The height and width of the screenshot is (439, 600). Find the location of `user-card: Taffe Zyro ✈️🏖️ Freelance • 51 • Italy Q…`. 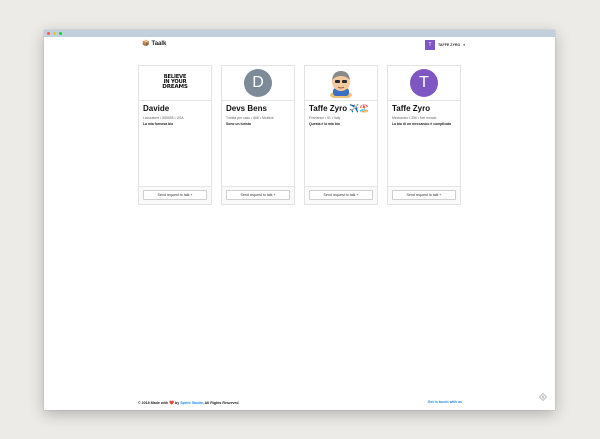

user-card: Taffe Zyro ✈️🏖️ Freelance • 51 • Italy Q… is located at coordinates (341, 135).